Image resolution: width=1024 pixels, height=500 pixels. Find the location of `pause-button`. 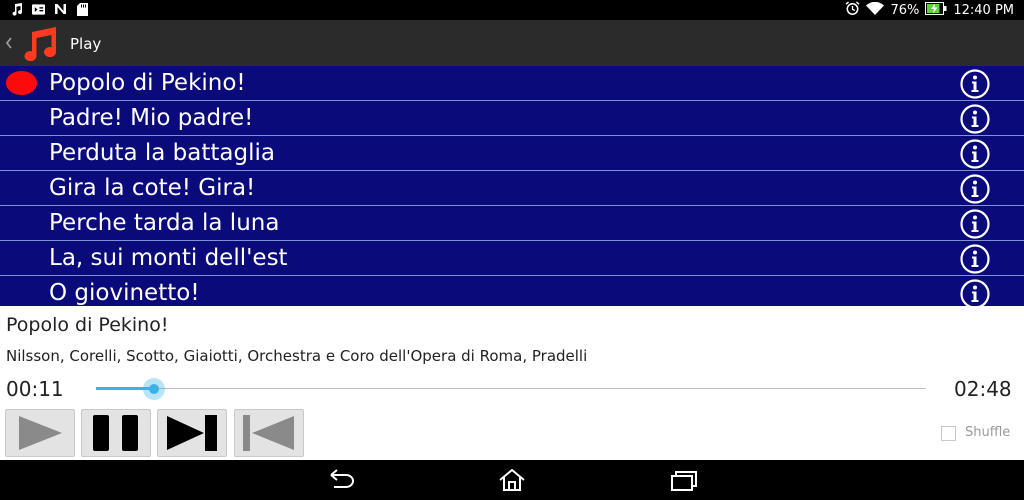

pause-button is located at coordinates (116, 433).